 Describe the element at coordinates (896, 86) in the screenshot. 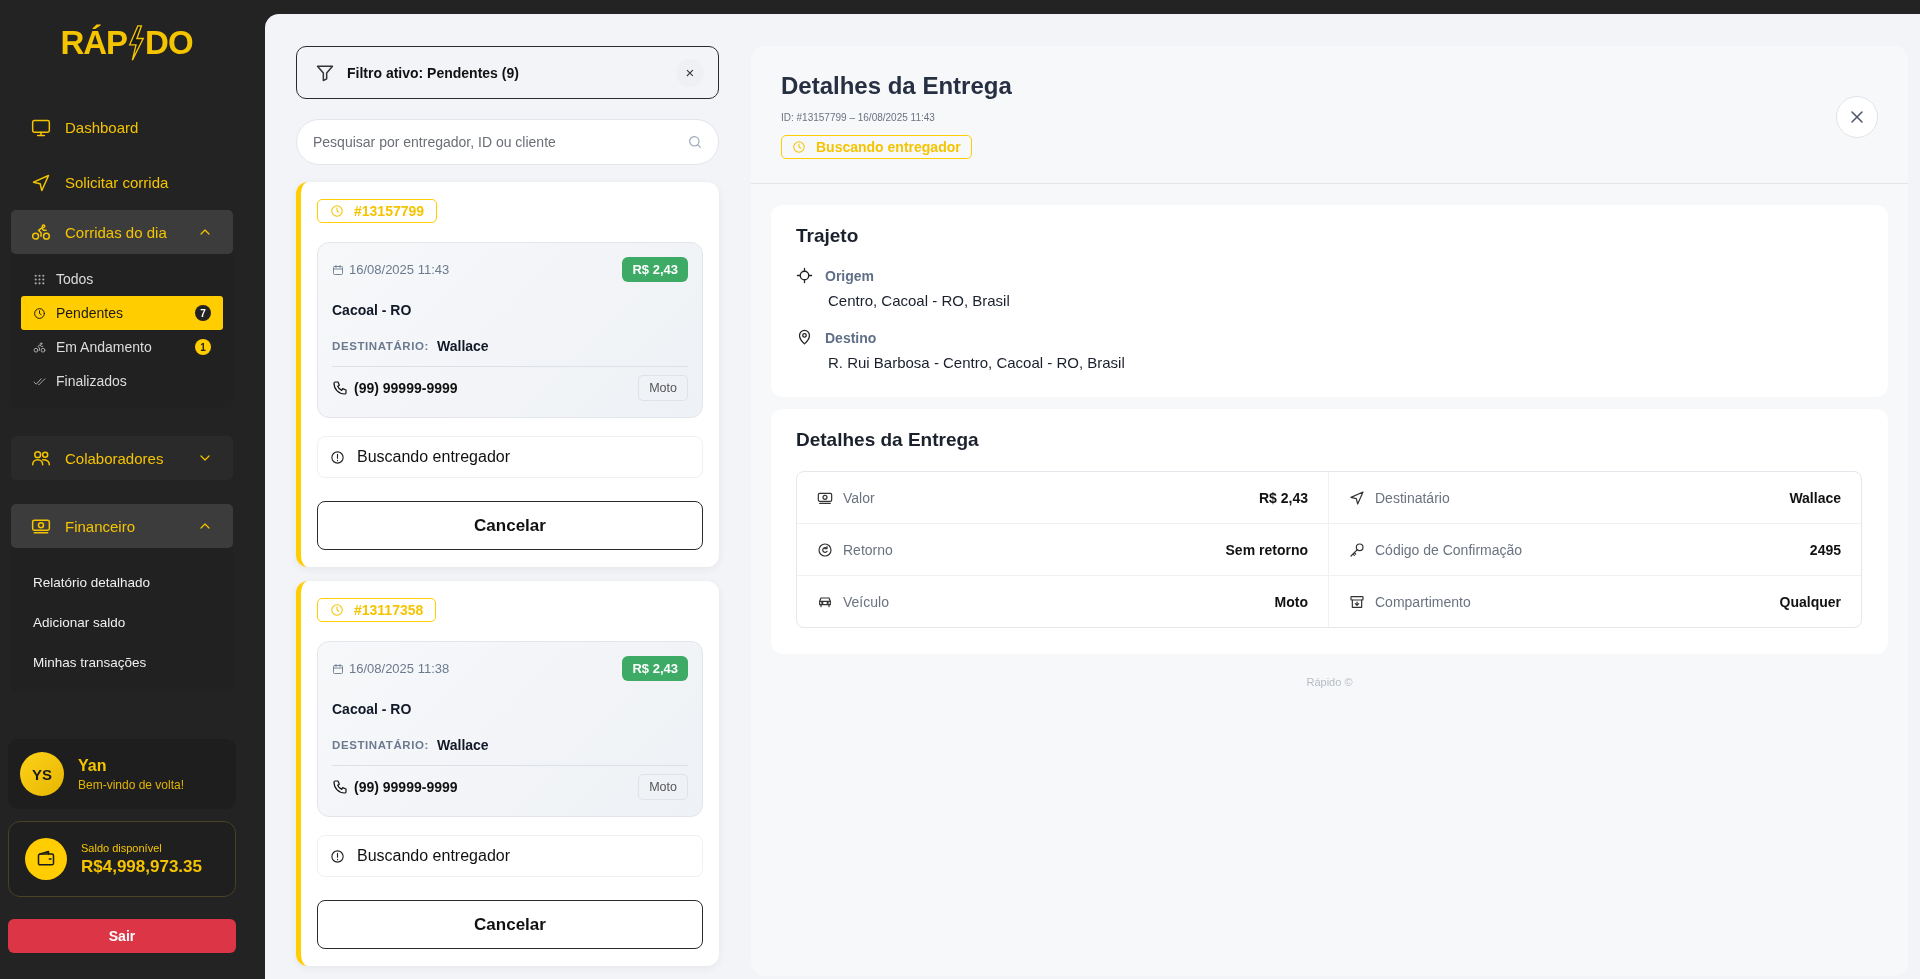

I see `panel-title: Detalhes da Entrega` at that location.